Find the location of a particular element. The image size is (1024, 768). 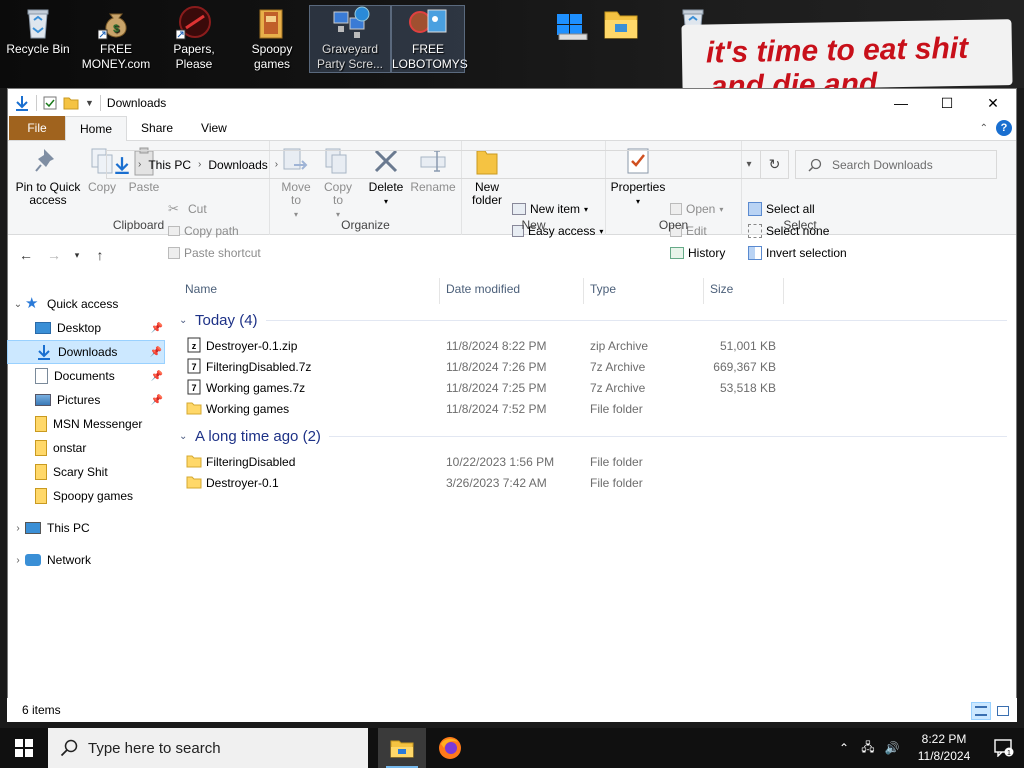

address-bar: › This PC › Downloads › ▾ ↻ is located at coordinates (447, 164).